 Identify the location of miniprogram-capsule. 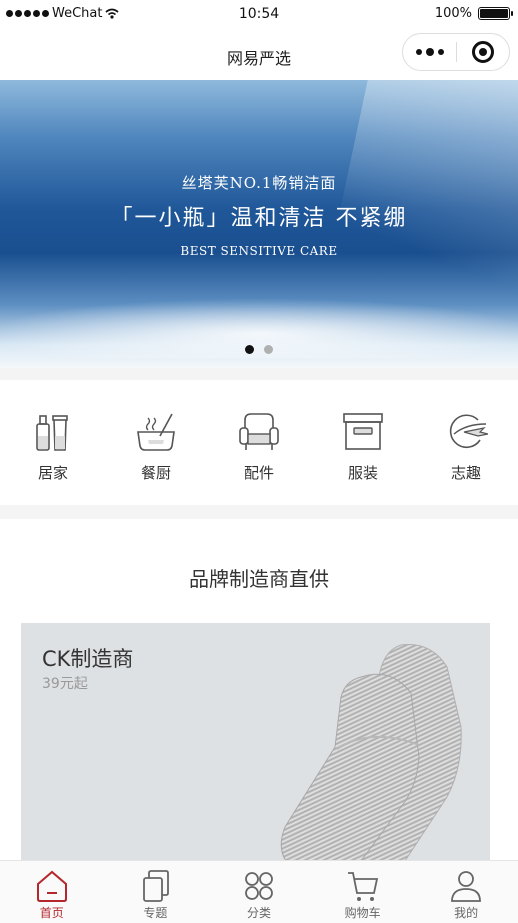
(456, 52).